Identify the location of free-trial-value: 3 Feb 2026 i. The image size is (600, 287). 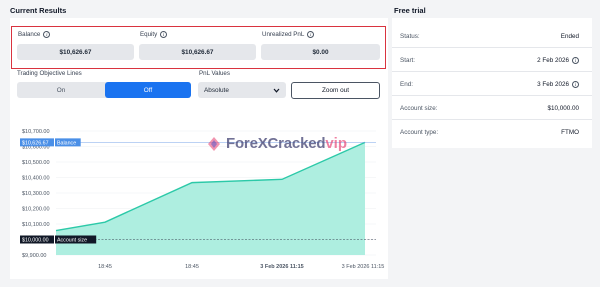
(558, 84).